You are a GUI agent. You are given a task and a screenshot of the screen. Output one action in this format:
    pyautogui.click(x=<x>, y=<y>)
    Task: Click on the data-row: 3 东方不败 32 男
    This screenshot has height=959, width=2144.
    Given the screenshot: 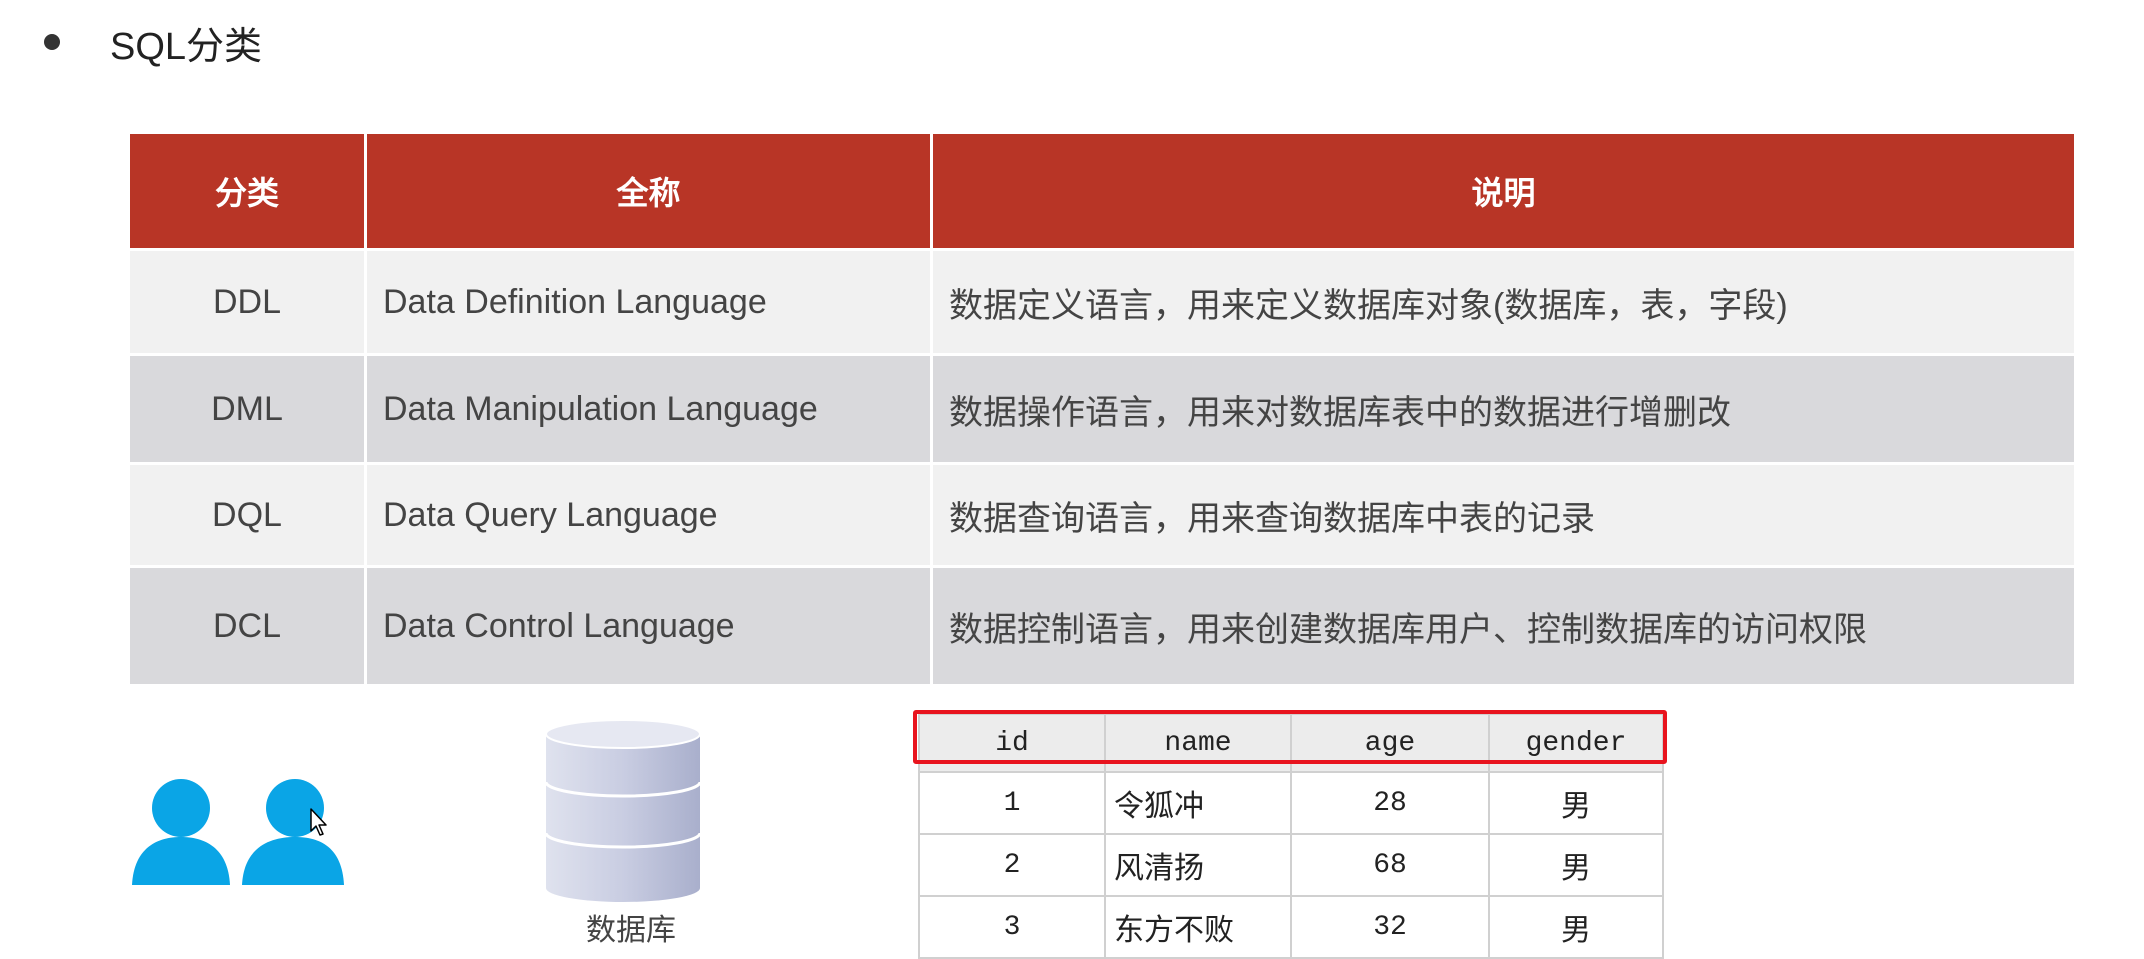 What is the action you would take?
    pyautogui.click(x=1291, y=927)
    